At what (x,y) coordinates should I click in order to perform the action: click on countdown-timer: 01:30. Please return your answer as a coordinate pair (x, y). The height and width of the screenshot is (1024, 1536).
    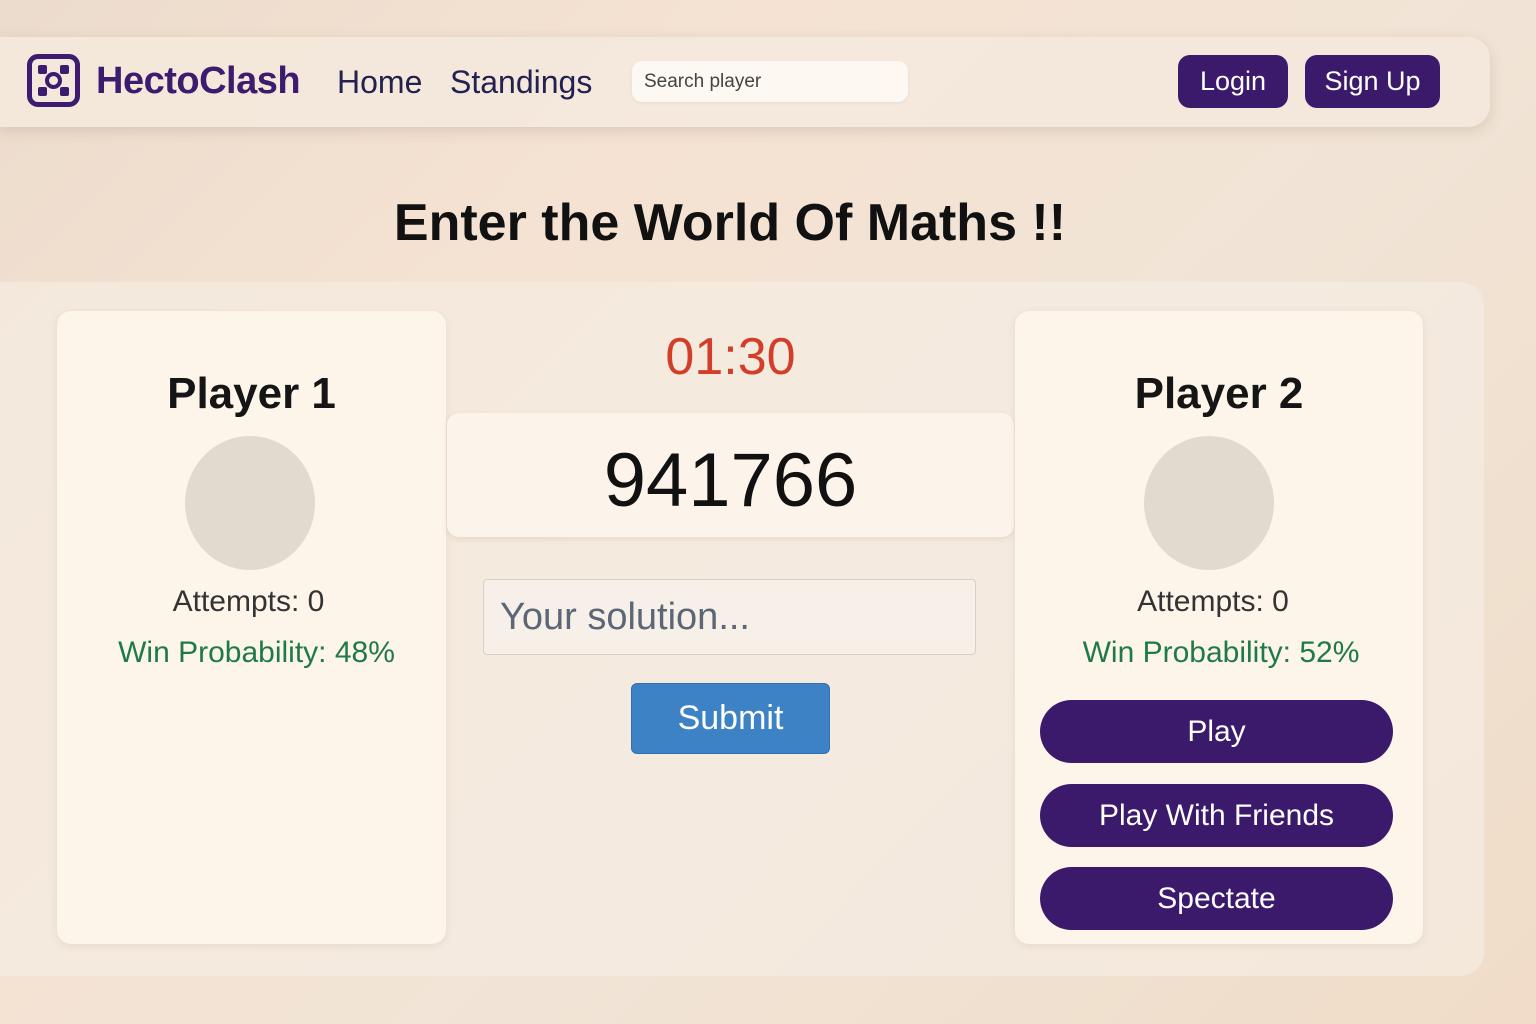
    Looking at the image, I should click on (730, 357).